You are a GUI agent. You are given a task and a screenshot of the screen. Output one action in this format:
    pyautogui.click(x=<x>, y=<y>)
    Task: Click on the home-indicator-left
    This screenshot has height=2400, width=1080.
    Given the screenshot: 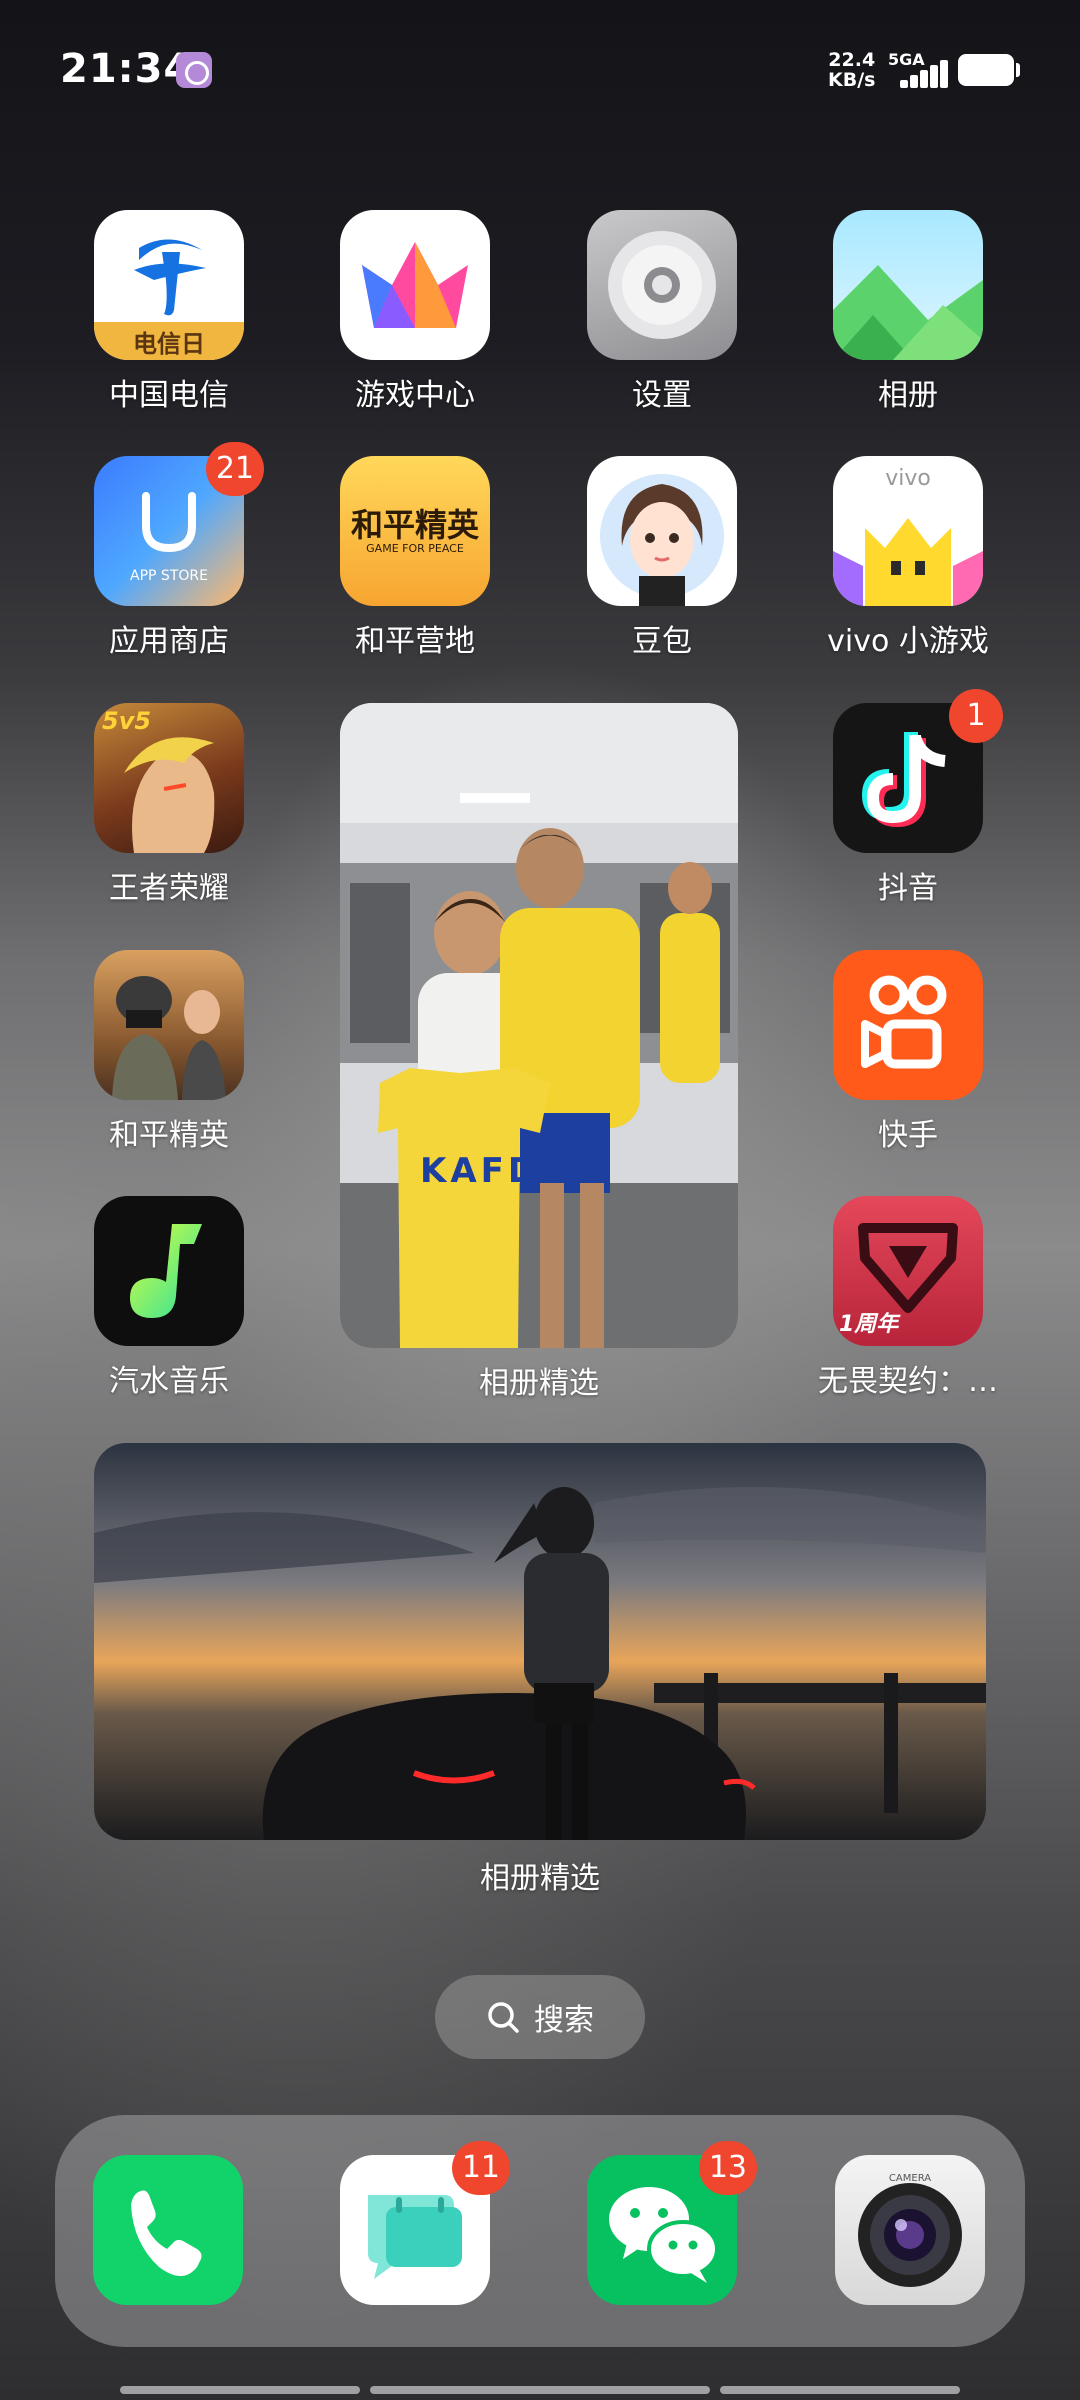 What is the action you would take?
    pyautogui.click(x=240, y=2390)
    